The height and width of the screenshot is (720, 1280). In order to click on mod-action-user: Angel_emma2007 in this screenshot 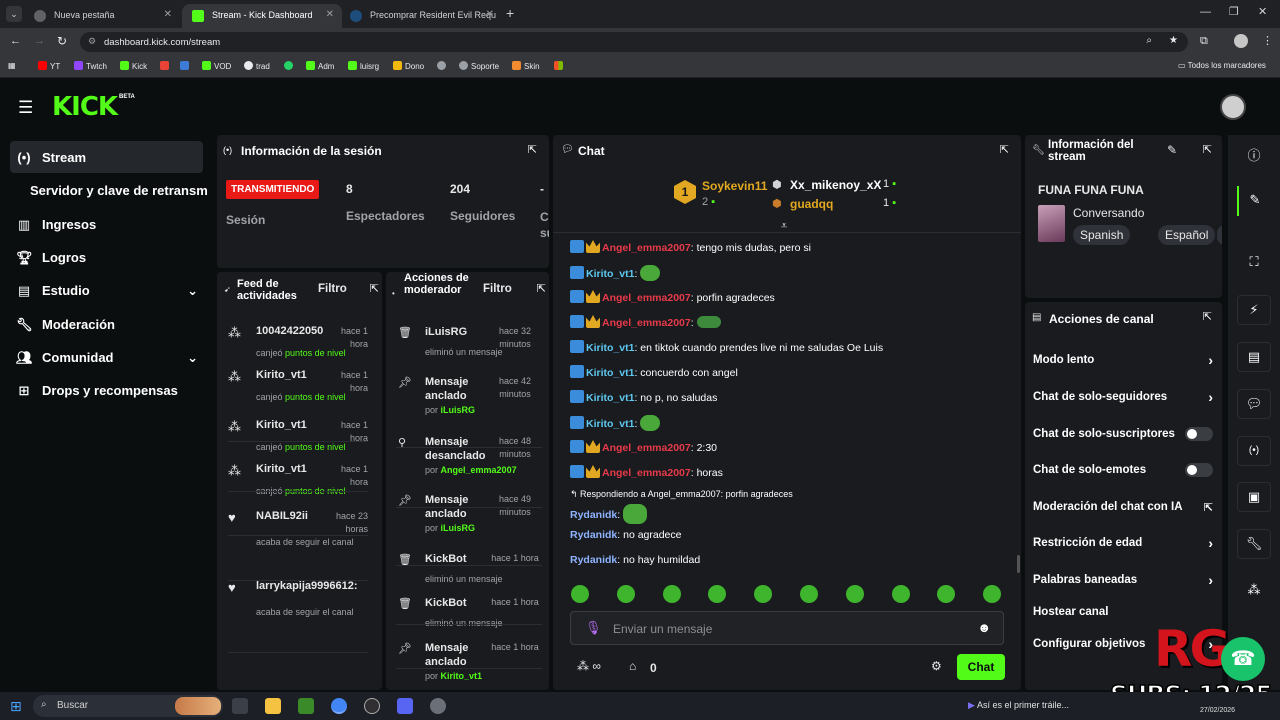, I will do `click(479, 470)`.